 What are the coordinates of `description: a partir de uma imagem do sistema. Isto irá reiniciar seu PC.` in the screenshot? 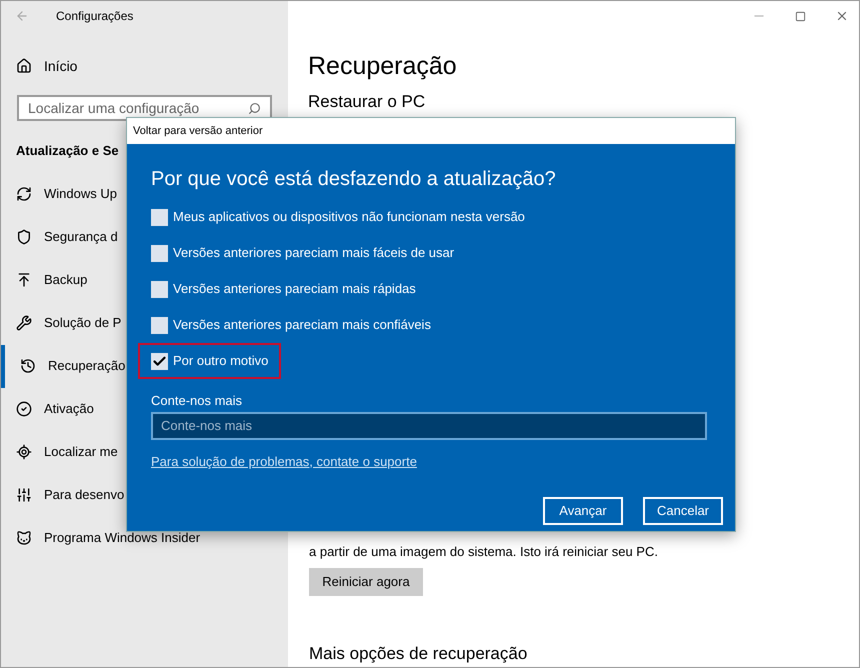 It's located at (483, 551).